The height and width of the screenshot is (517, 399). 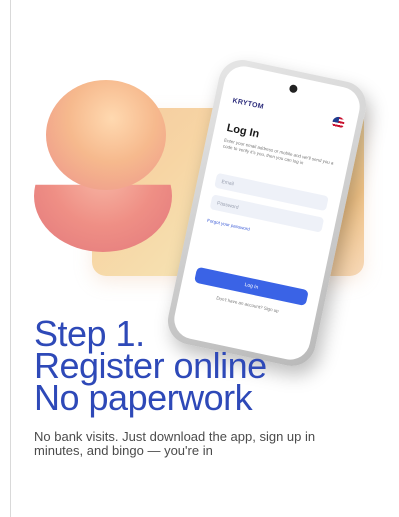 I want to click on brand-logo: KRYTOM, so click(x=248, y=103).